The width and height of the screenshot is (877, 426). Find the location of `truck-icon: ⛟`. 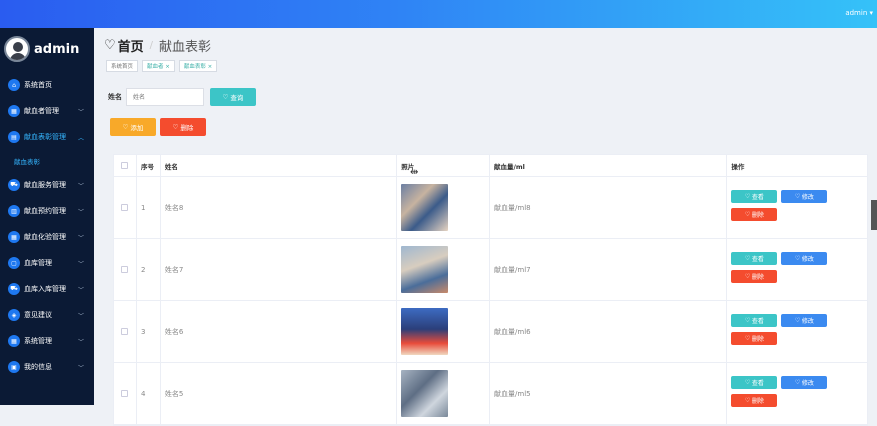

truck-icon: ⛟ is located at coordinates (14, 185).